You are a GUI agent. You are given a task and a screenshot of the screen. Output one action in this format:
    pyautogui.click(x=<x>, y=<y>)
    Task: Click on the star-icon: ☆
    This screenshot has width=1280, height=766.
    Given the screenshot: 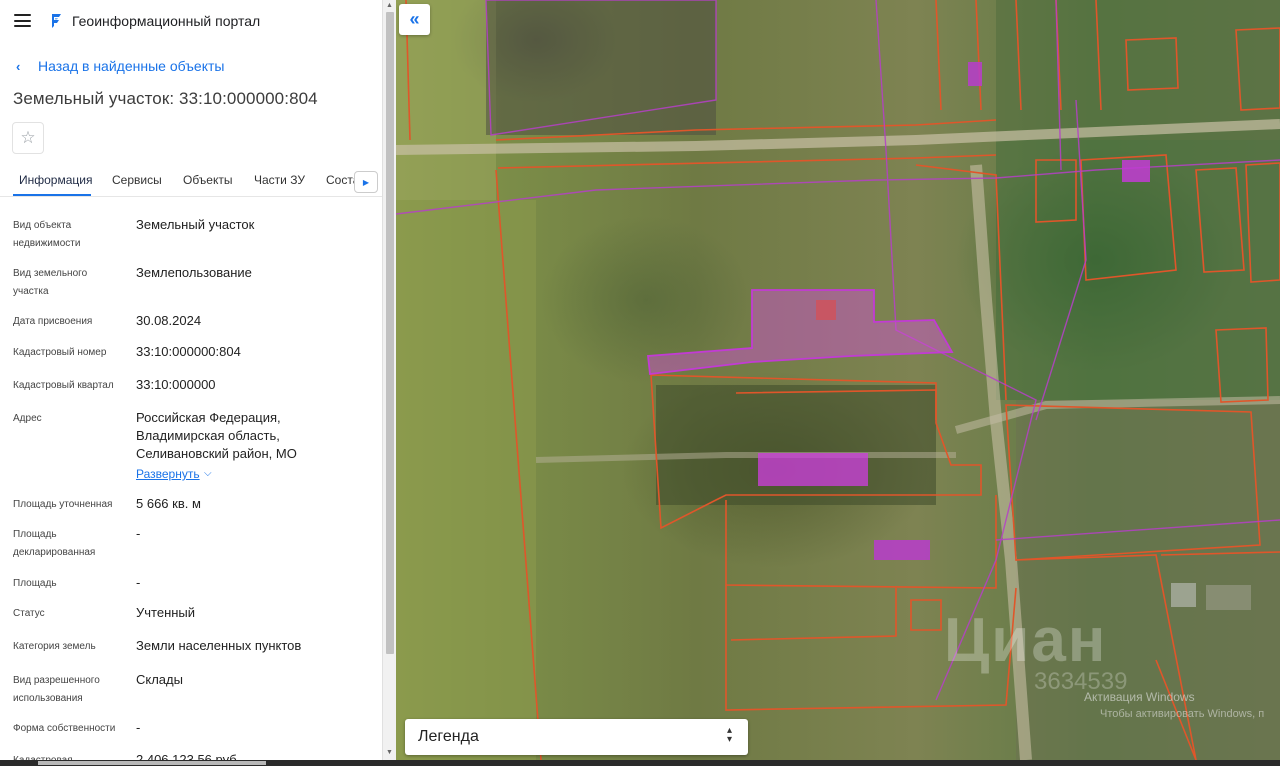 What is the action you would take?
    pyautogui.click(x=28, y=137)
    